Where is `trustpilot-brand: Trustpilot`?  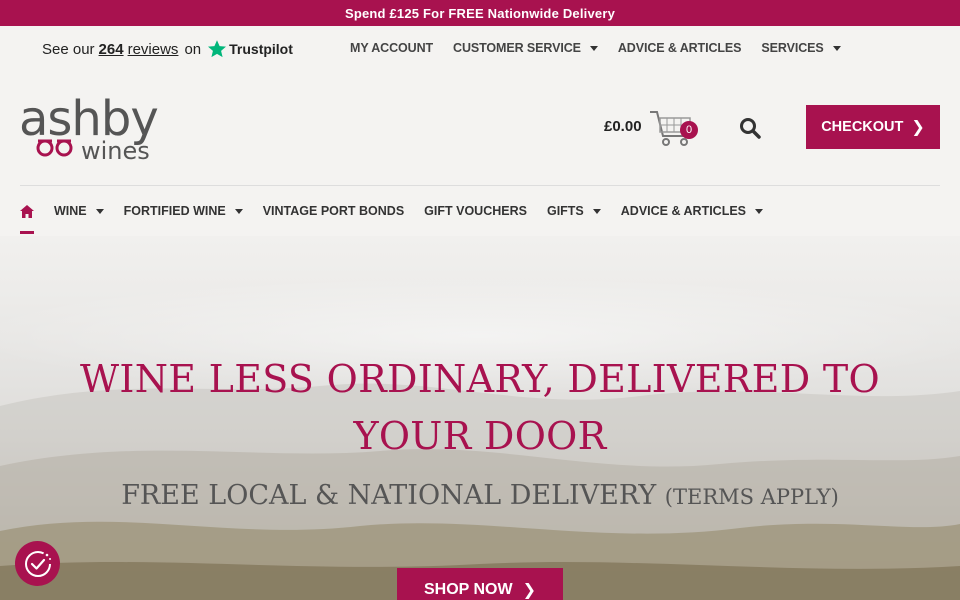 trustpilot-brand: Trustpilot is located at coordinates (261, 49).